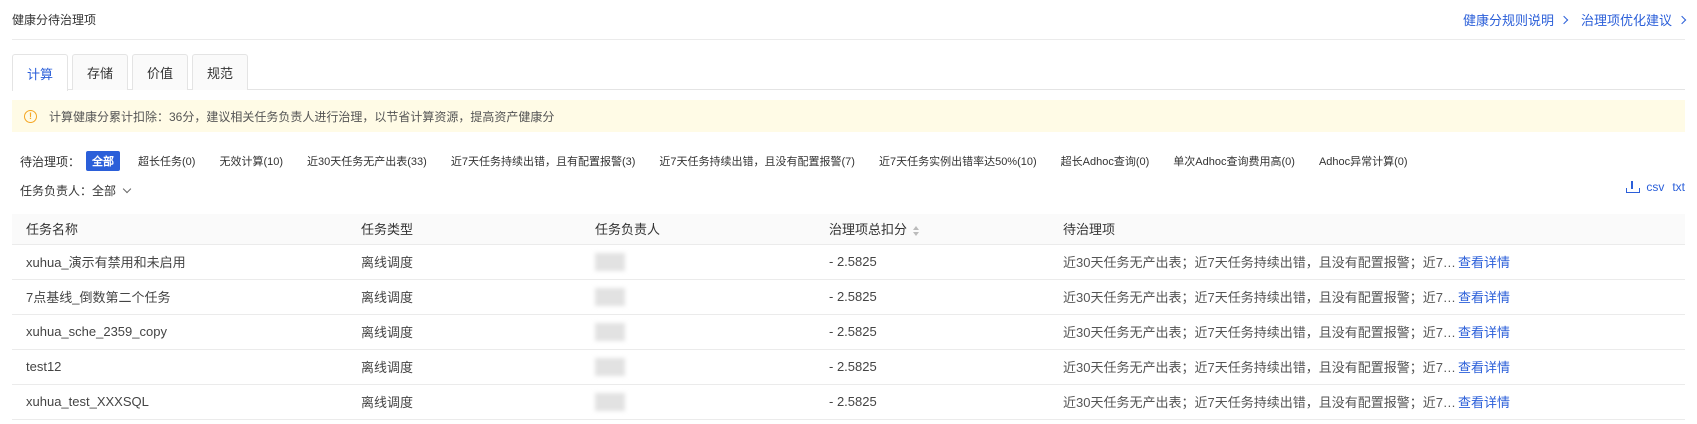 The image size is (1697, 424). Describe the element at coordinates (220, 72) in the screenshot. I see `tab-standard: 规范` at that location.